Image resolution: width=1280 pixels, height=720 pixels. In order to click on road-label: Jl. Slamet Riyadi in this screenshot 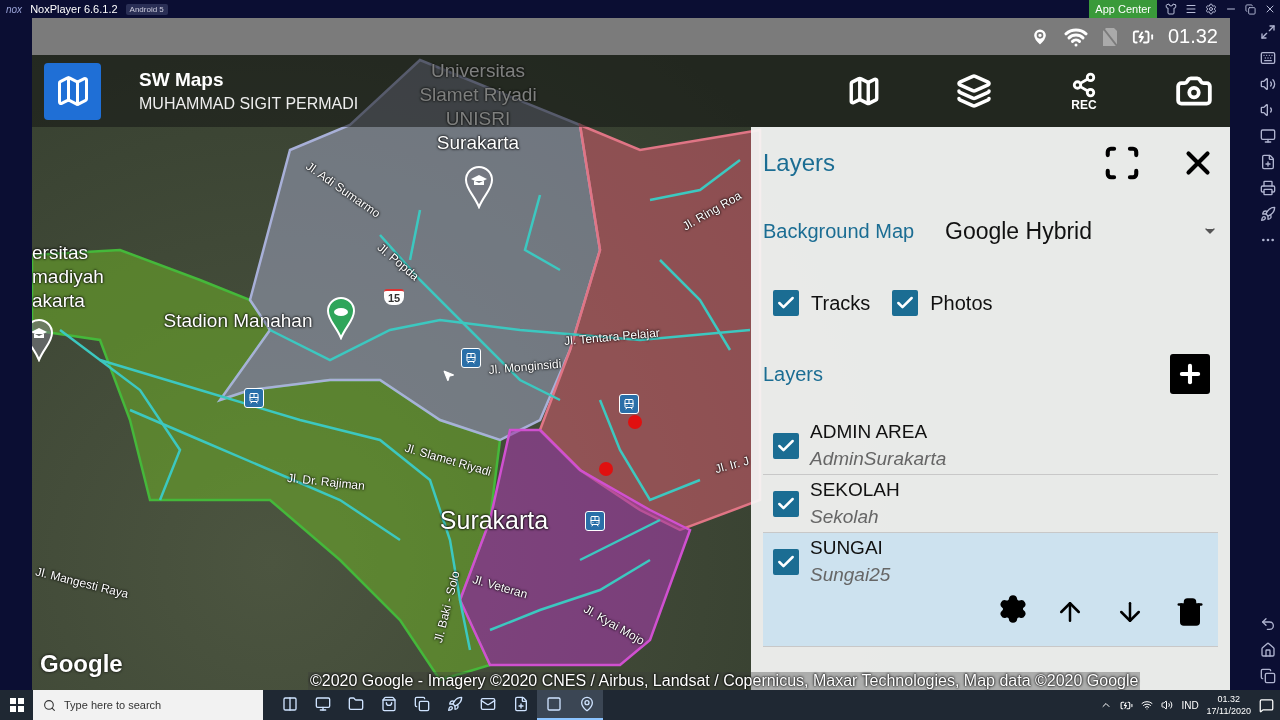, I will do `click(448, 460)`.